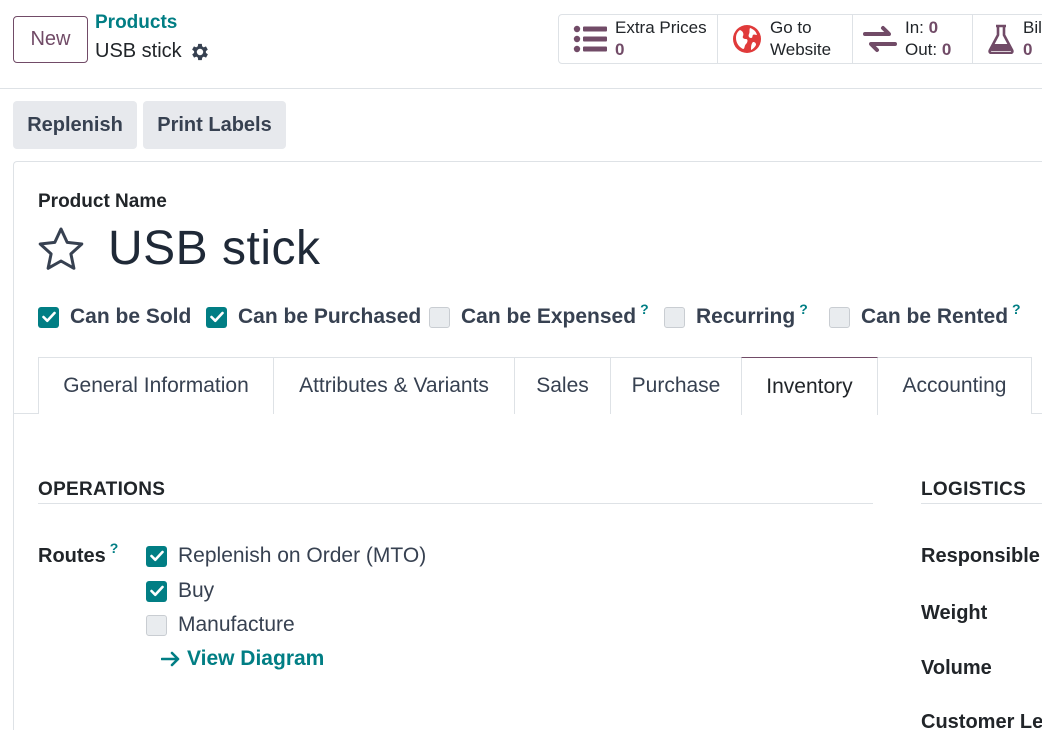 The height and width of the screenshot is (730, 1042). Describe the element at coordinates (661, 27) in the screenshot. I see `extra-prices-label: Extra Prices` at that location.